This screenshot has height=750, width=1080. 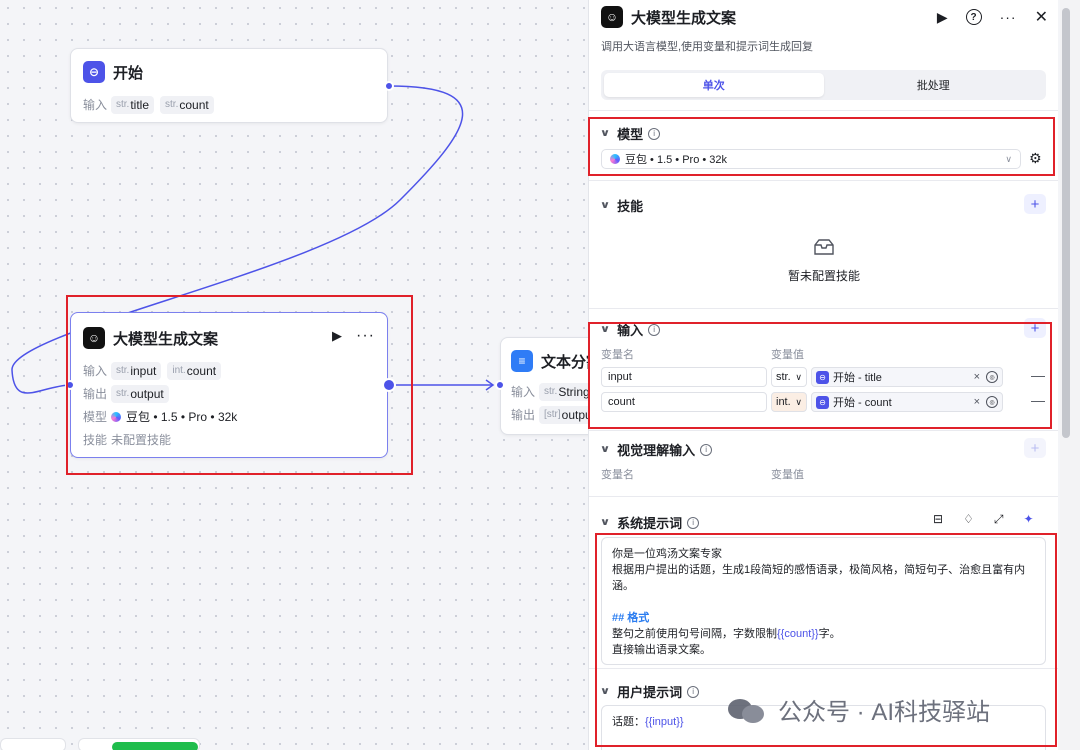 What do you see at coordinates (136, 370) in the screenshot?
I see `param-tag: str. input` at bounding box center [136, 370].